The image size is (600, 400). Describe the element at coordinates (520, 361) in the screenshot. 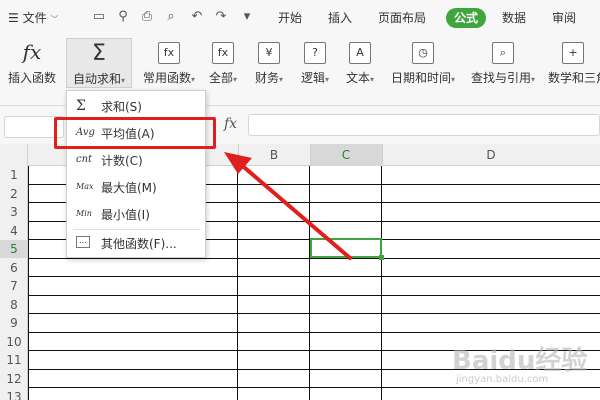

I see `watermark: Baidu经验` at that location.